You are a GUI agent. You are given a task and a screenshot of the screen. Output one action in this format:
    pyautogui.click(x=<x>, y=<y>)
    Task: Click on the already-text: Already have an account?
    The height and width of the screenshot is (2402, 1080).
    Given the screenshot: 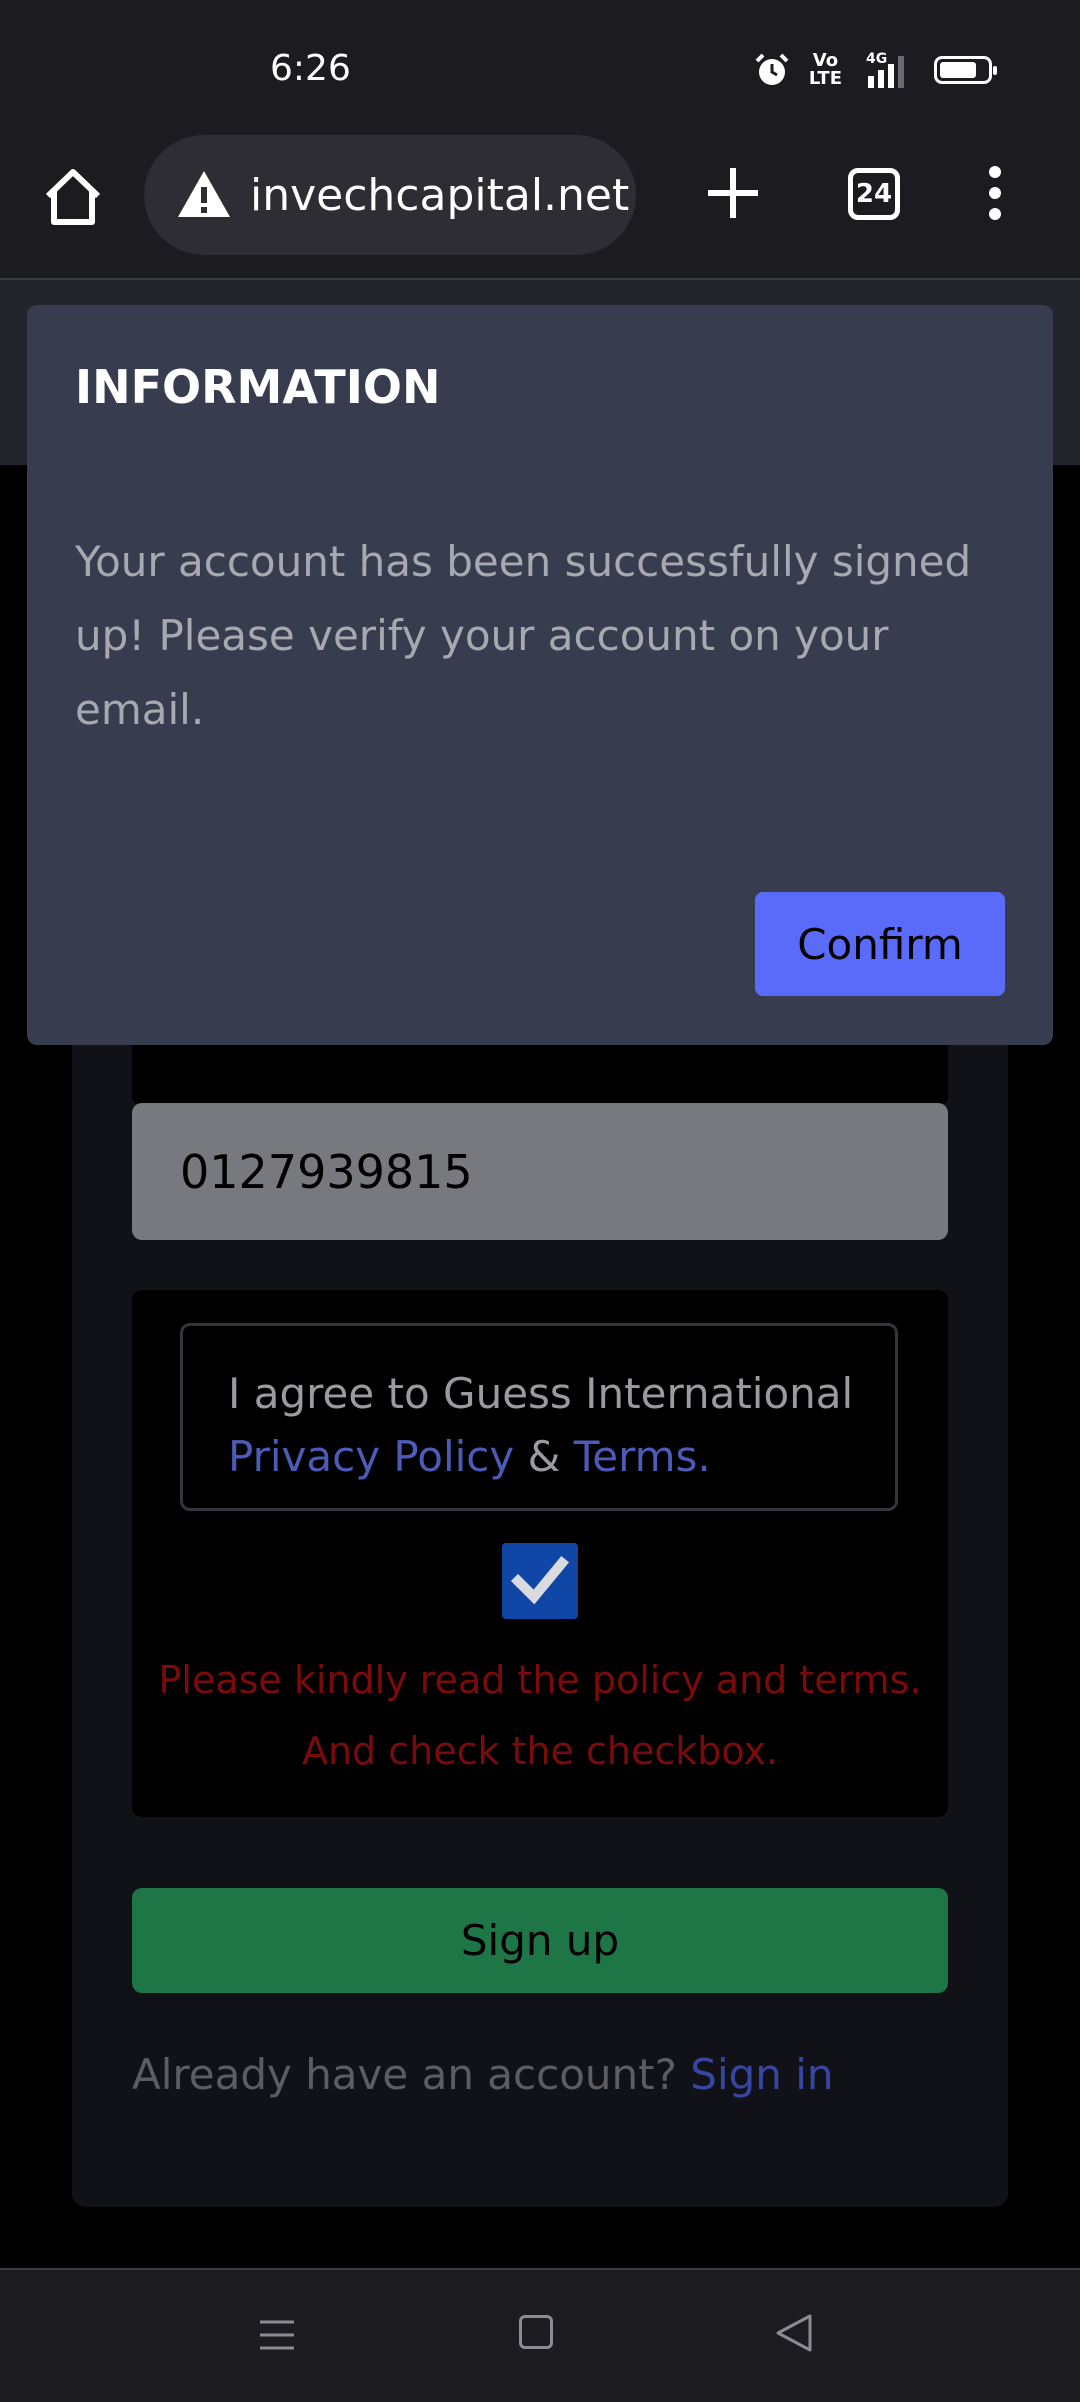 What is the action you would take?
    pyautogui.click(x=404, y=2074)
    